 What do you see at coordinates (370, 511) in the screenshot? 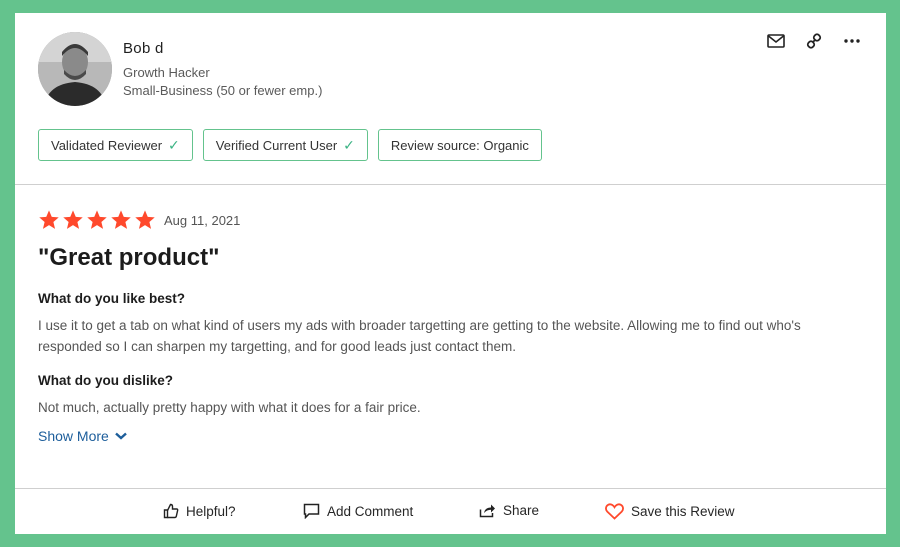
I see `add-comment-label: Add Comment` at bounding box center [370, 511].